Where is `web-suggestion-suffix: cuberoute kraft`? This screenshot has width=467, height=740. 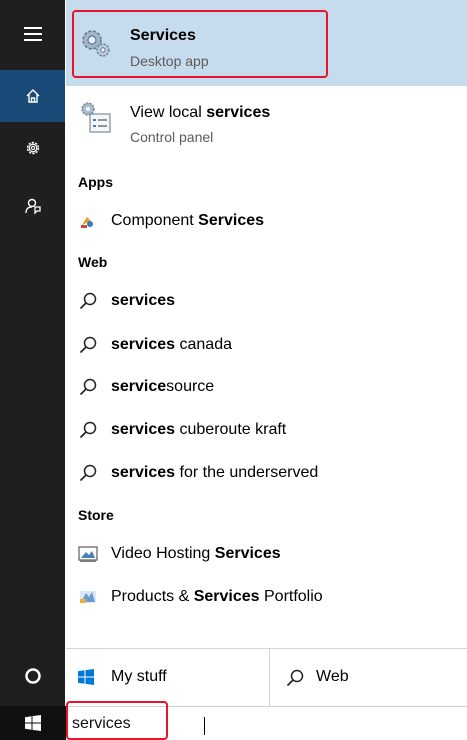
web-suggestion-suffix: cuberoute kraft is located at coordinates (231, 429).